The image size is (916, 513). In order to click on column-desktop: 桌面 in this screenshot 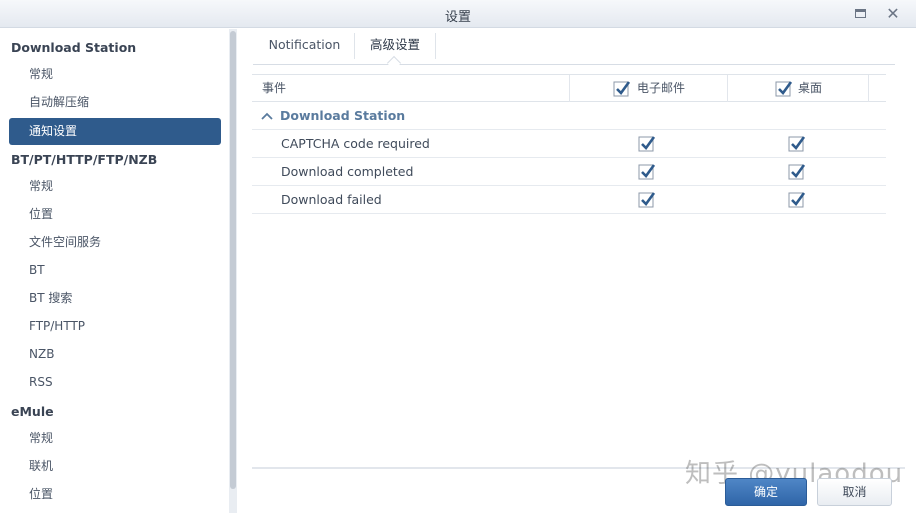, I will do `click(810, 88)`.